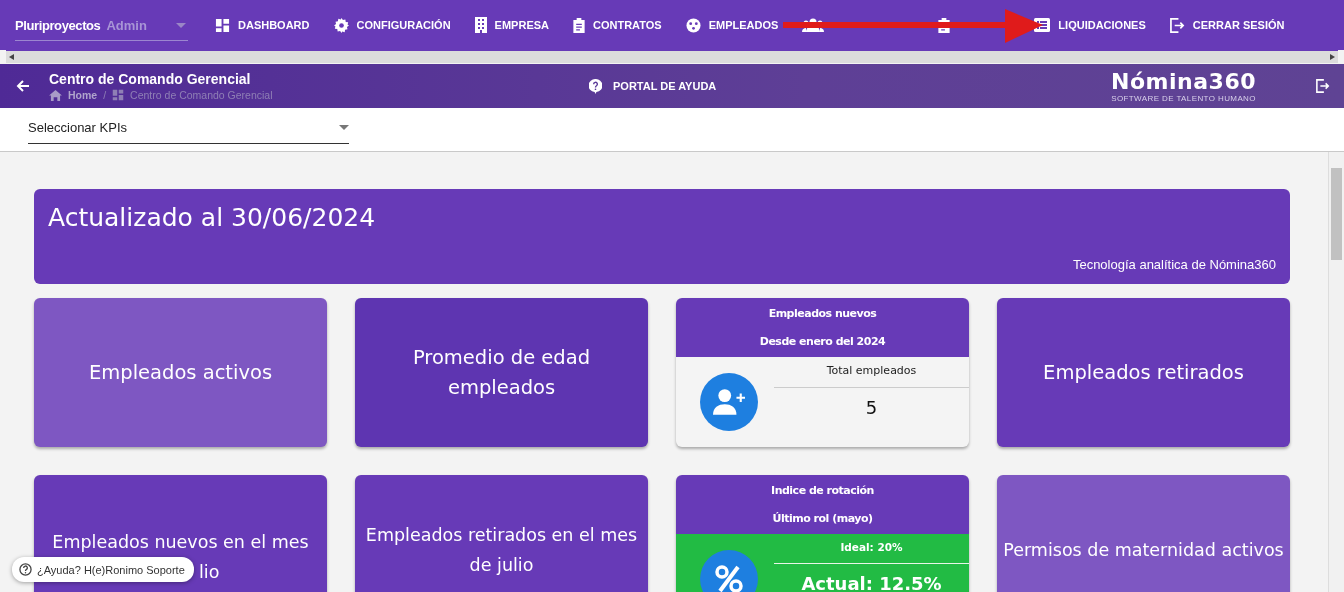  What do you see at coordinates (501, 372) in the screenshot?
I see `card-title: Promedio de edad empleados` at bounding box center [501, 372].